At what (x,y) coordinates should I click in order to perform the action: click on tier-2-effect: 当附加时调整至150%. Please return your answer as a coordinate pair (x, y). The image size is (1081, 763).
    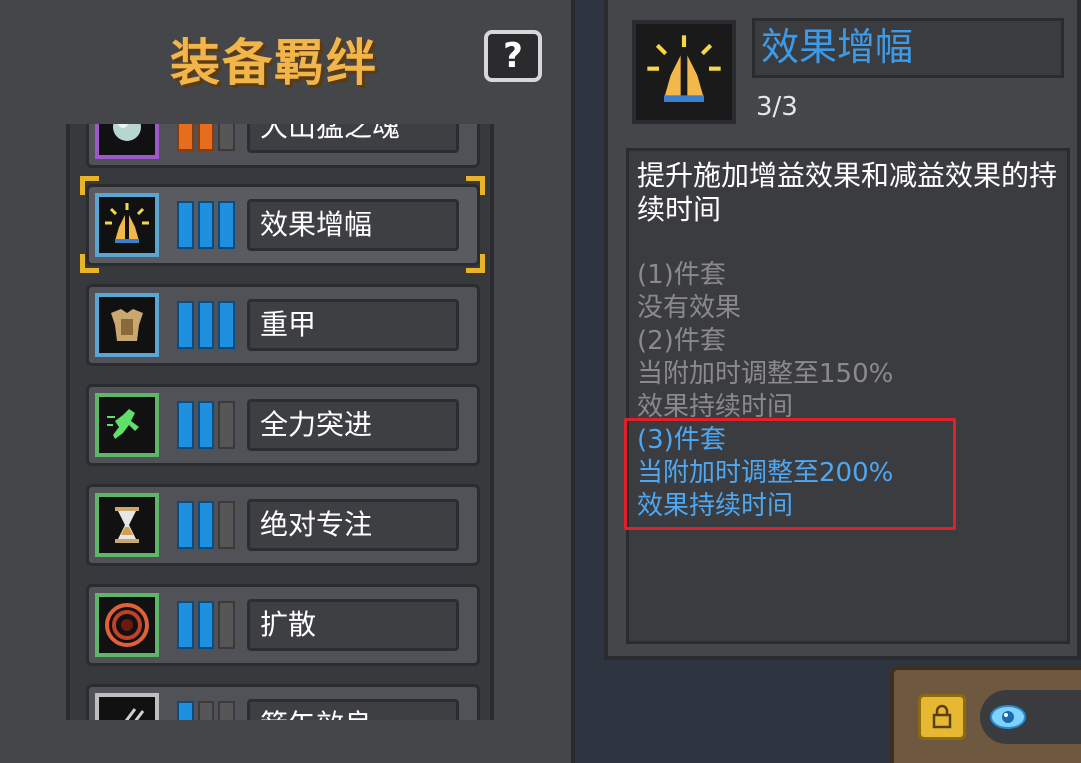
    Looking at the image, I should click on (765, 374).